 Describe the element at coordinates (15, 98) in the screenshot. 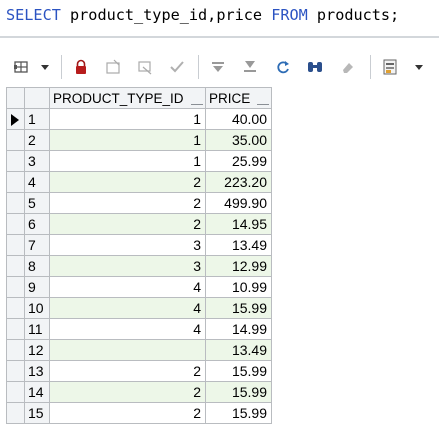

I see `grid-corner` at that location.